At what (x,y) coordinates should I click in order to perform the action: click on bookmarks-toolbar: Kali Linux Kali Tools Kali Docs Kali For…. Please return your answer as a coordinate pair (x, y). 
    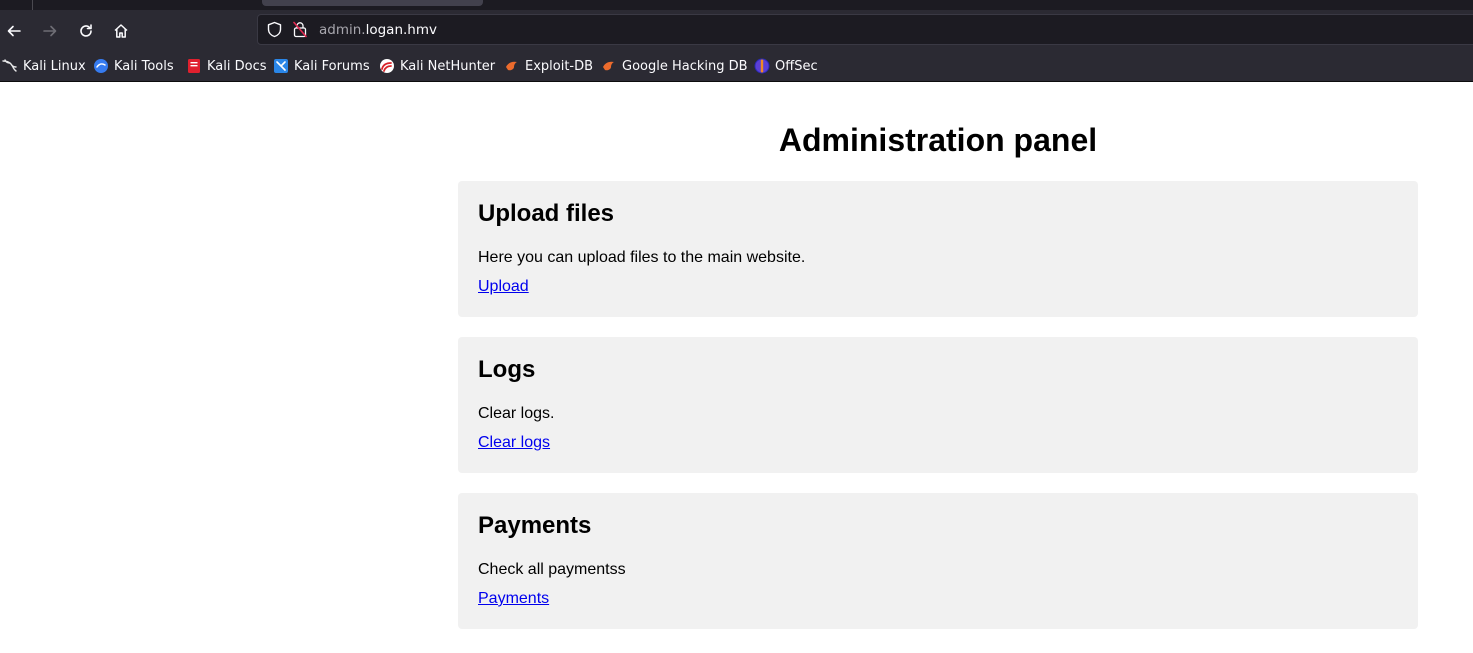
    Looking at the image, I should click on (736, 66).